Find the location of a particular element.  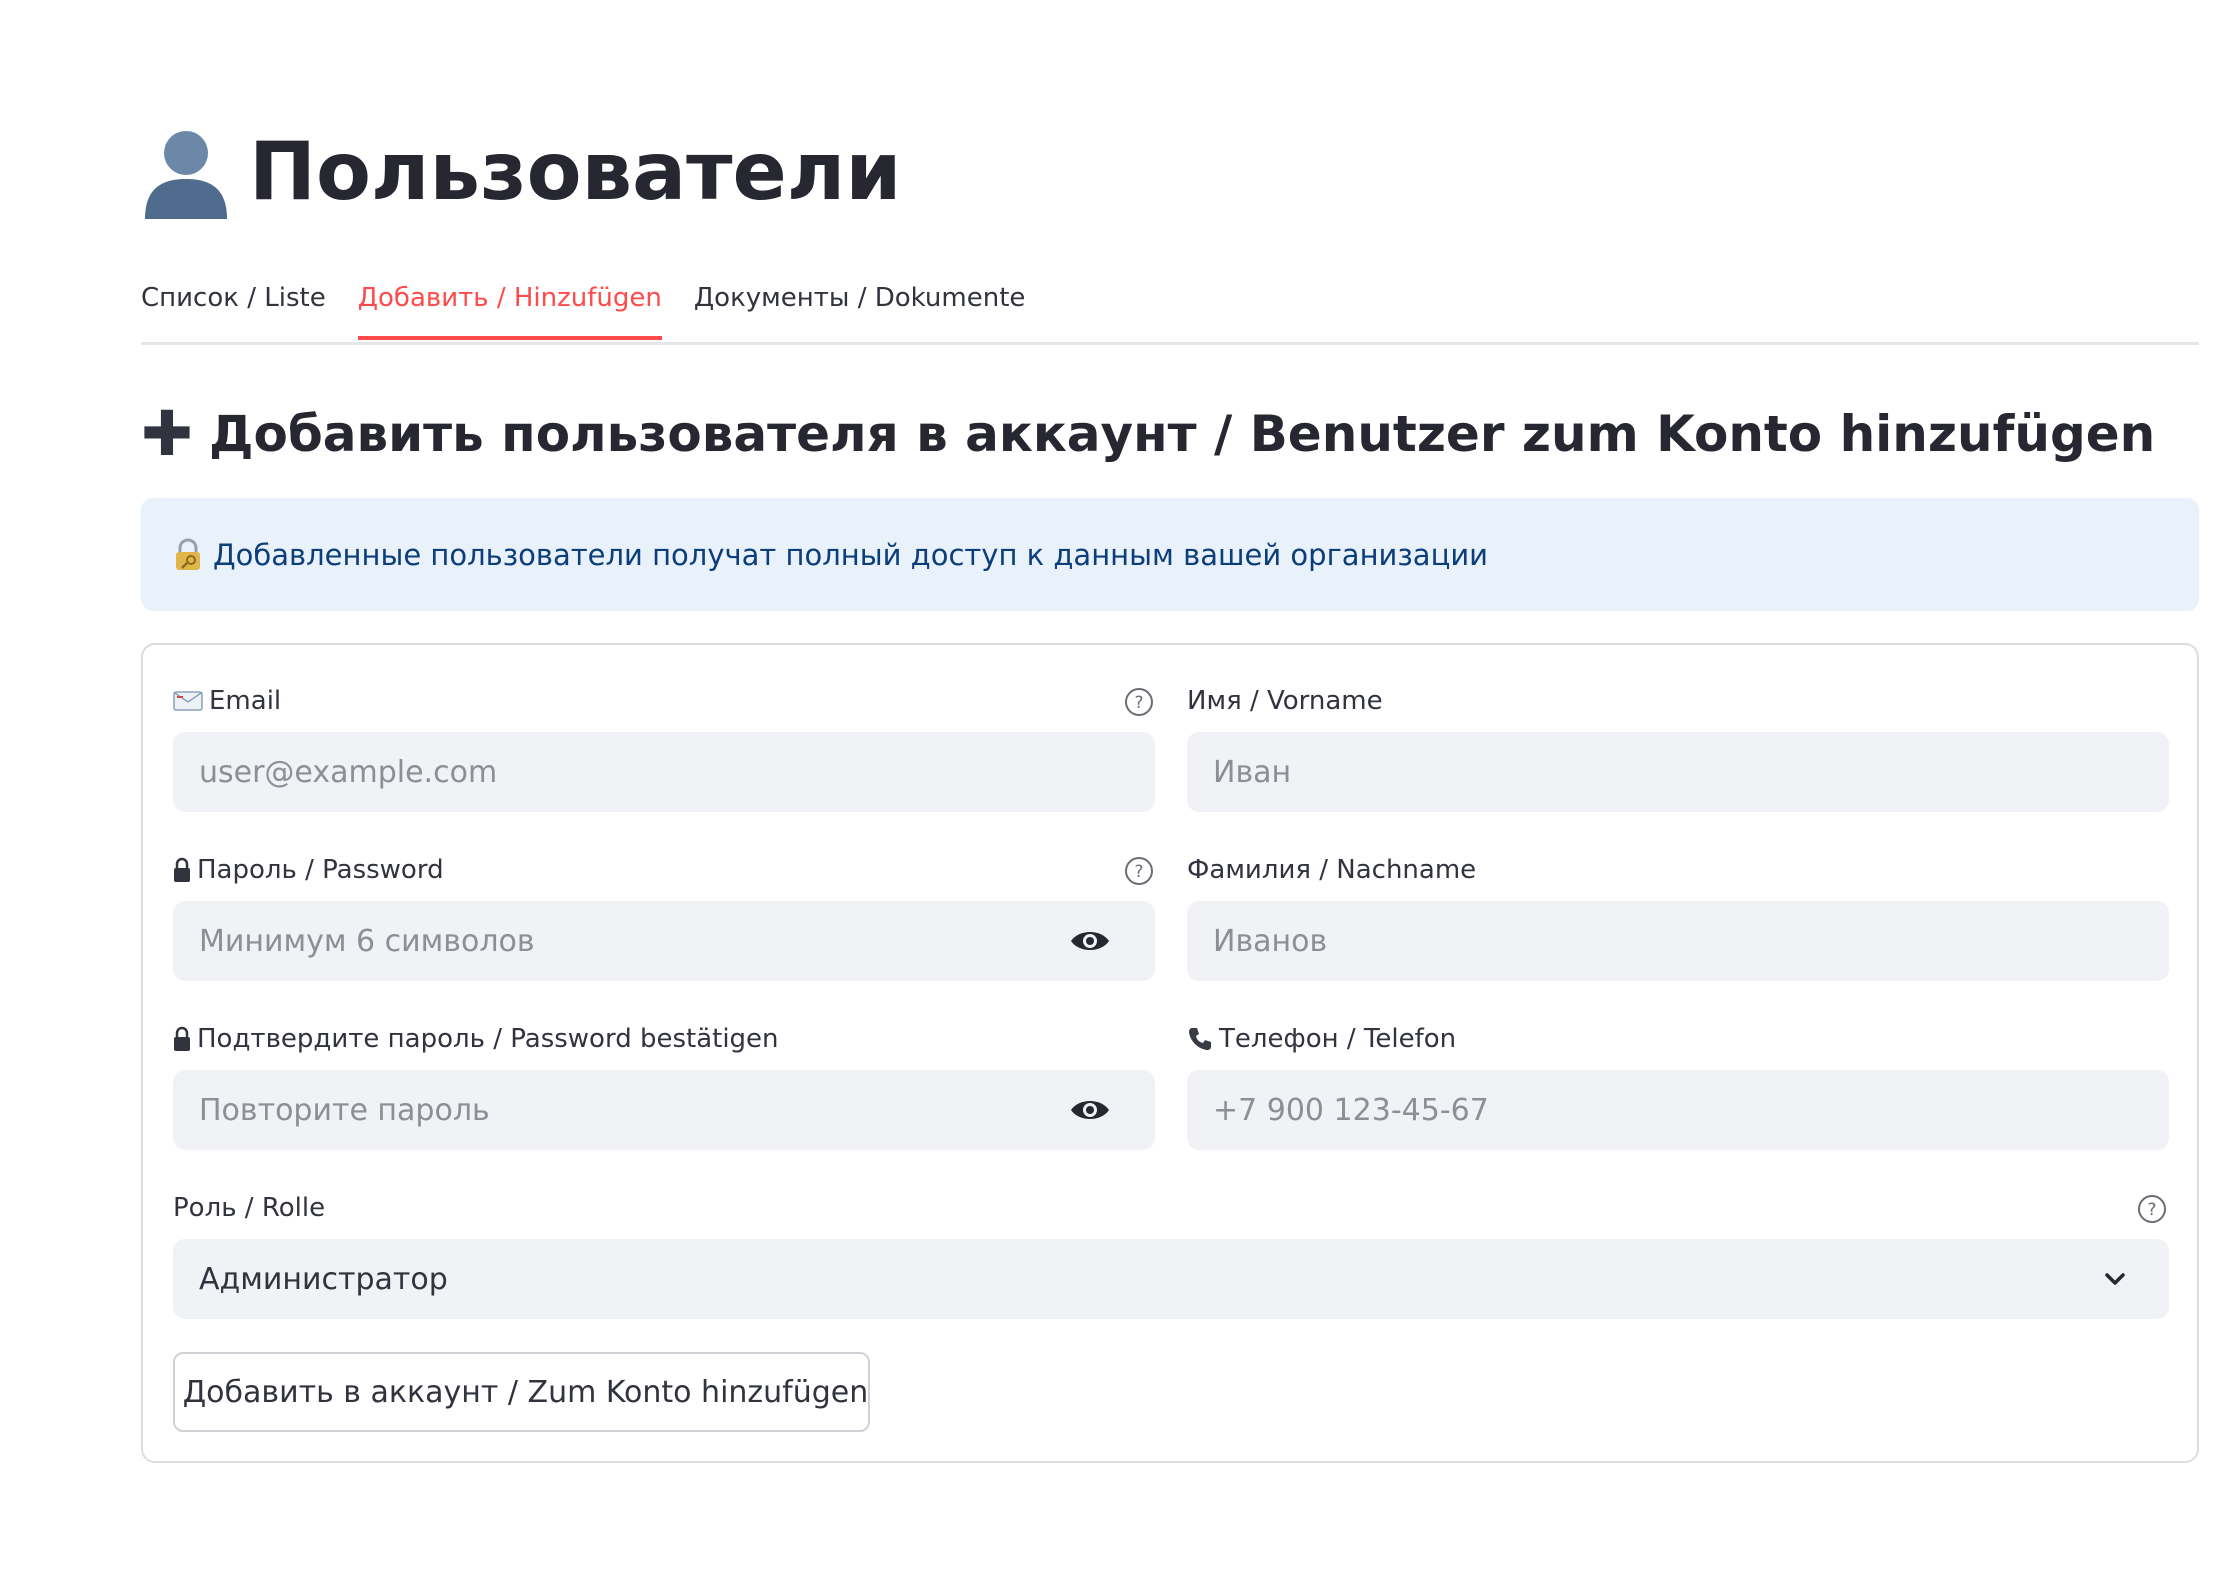

confirm-password-placeholder: Повторите пароль is located at coordinates (344, 1110).